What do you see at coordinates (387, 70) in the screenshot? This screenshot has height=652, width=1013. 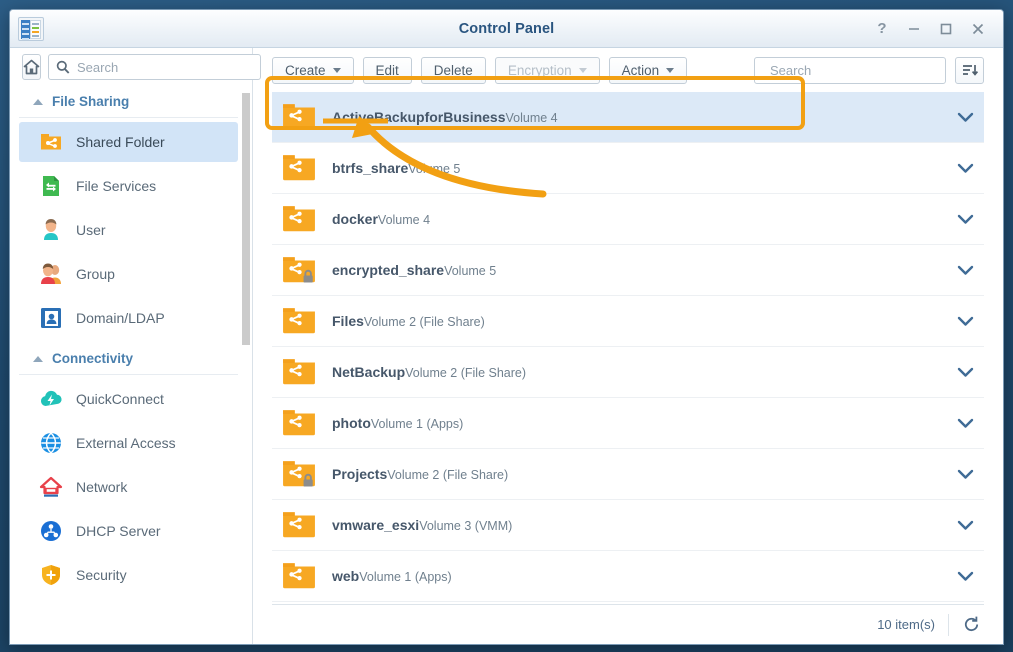 I see `edit-button: Edit` at bounding box center [387, 70].